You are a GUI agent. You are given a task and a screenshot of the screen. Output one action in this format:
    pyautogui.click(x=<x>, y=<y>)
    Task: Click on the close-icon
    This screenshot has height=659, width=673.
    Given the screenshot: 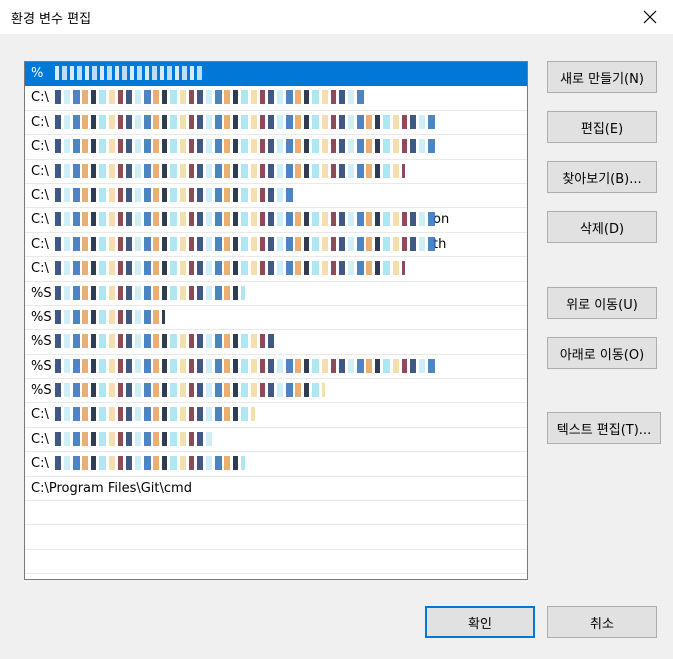 What is the action you would take?
    pyautogui.click(x=650, y=17)
    